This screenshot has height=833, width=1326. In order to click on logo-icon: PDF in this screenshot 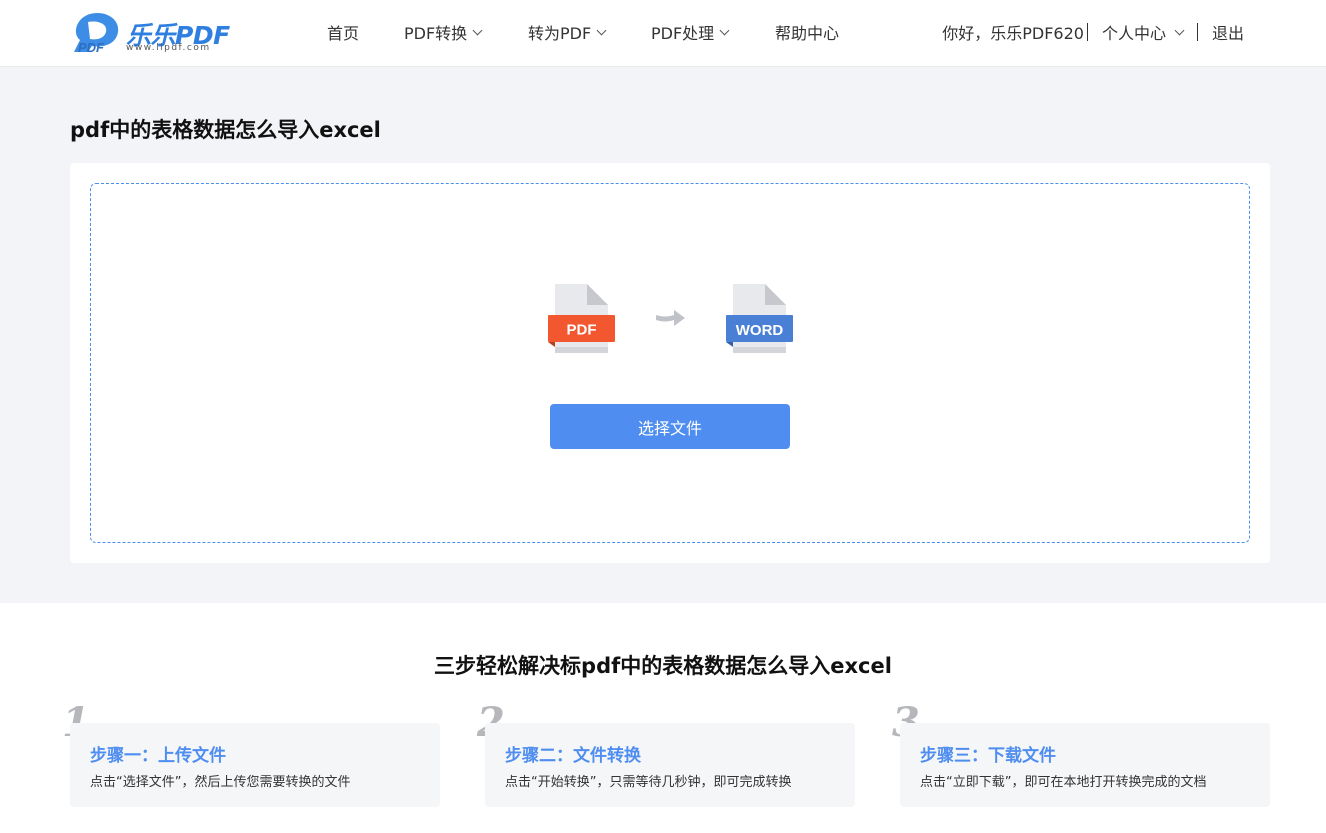, I will do `click(96, 33)`.